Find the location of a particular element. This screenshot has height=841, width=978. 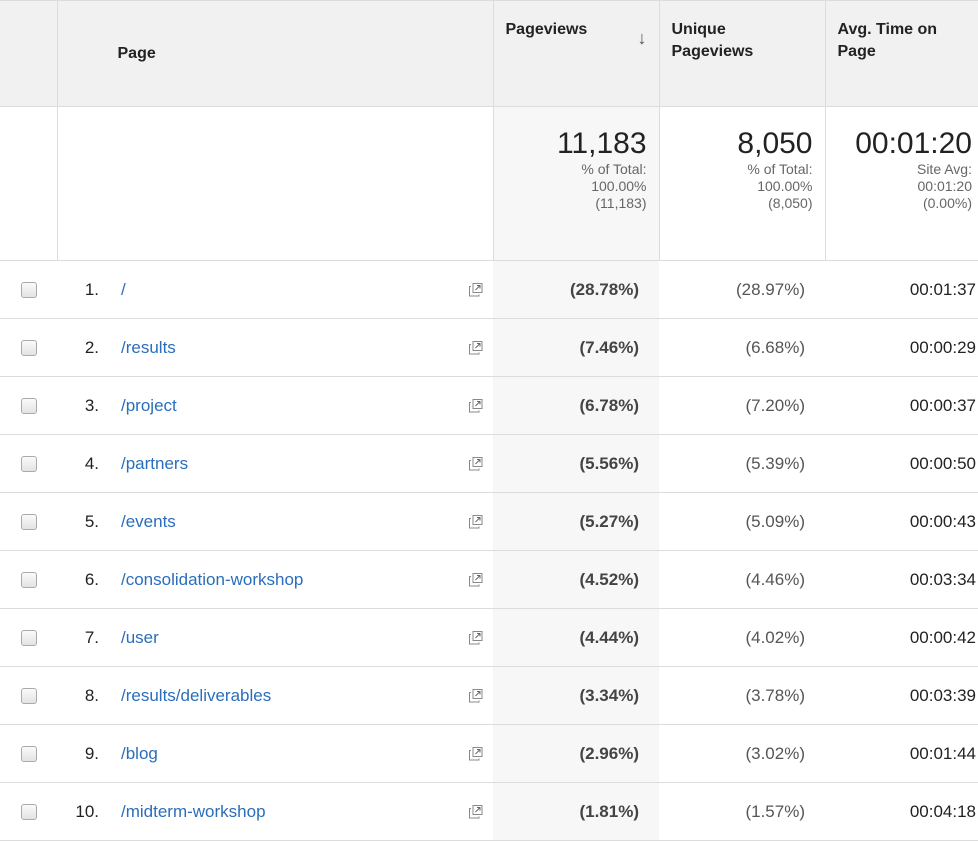

table-row: 3. /project (6.78%) (7.20%) 00:00:37 is located at coordinates (489, 405).